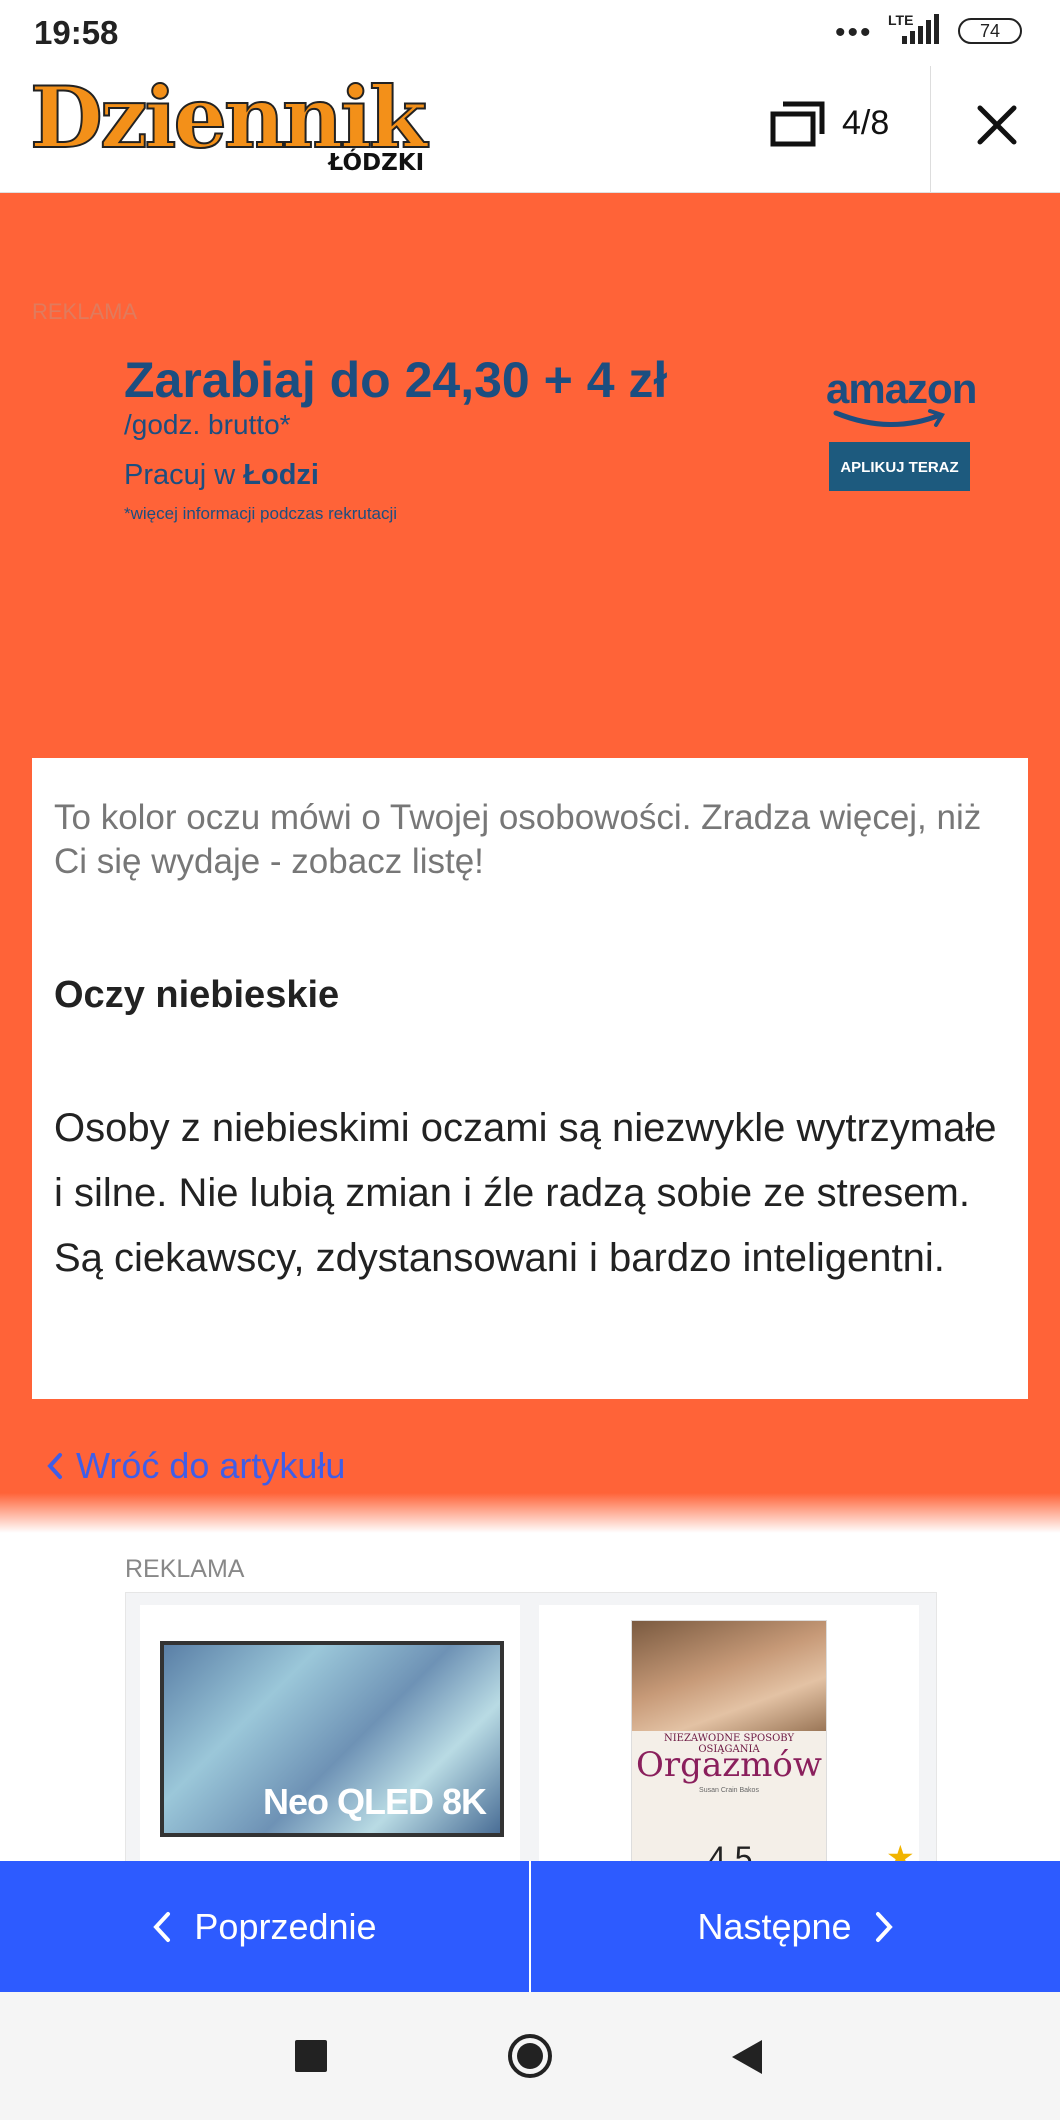 Image resolution: width=1060 pixels, height=2120 pixels. I want to click on recents-icon, so click(311, 2056).